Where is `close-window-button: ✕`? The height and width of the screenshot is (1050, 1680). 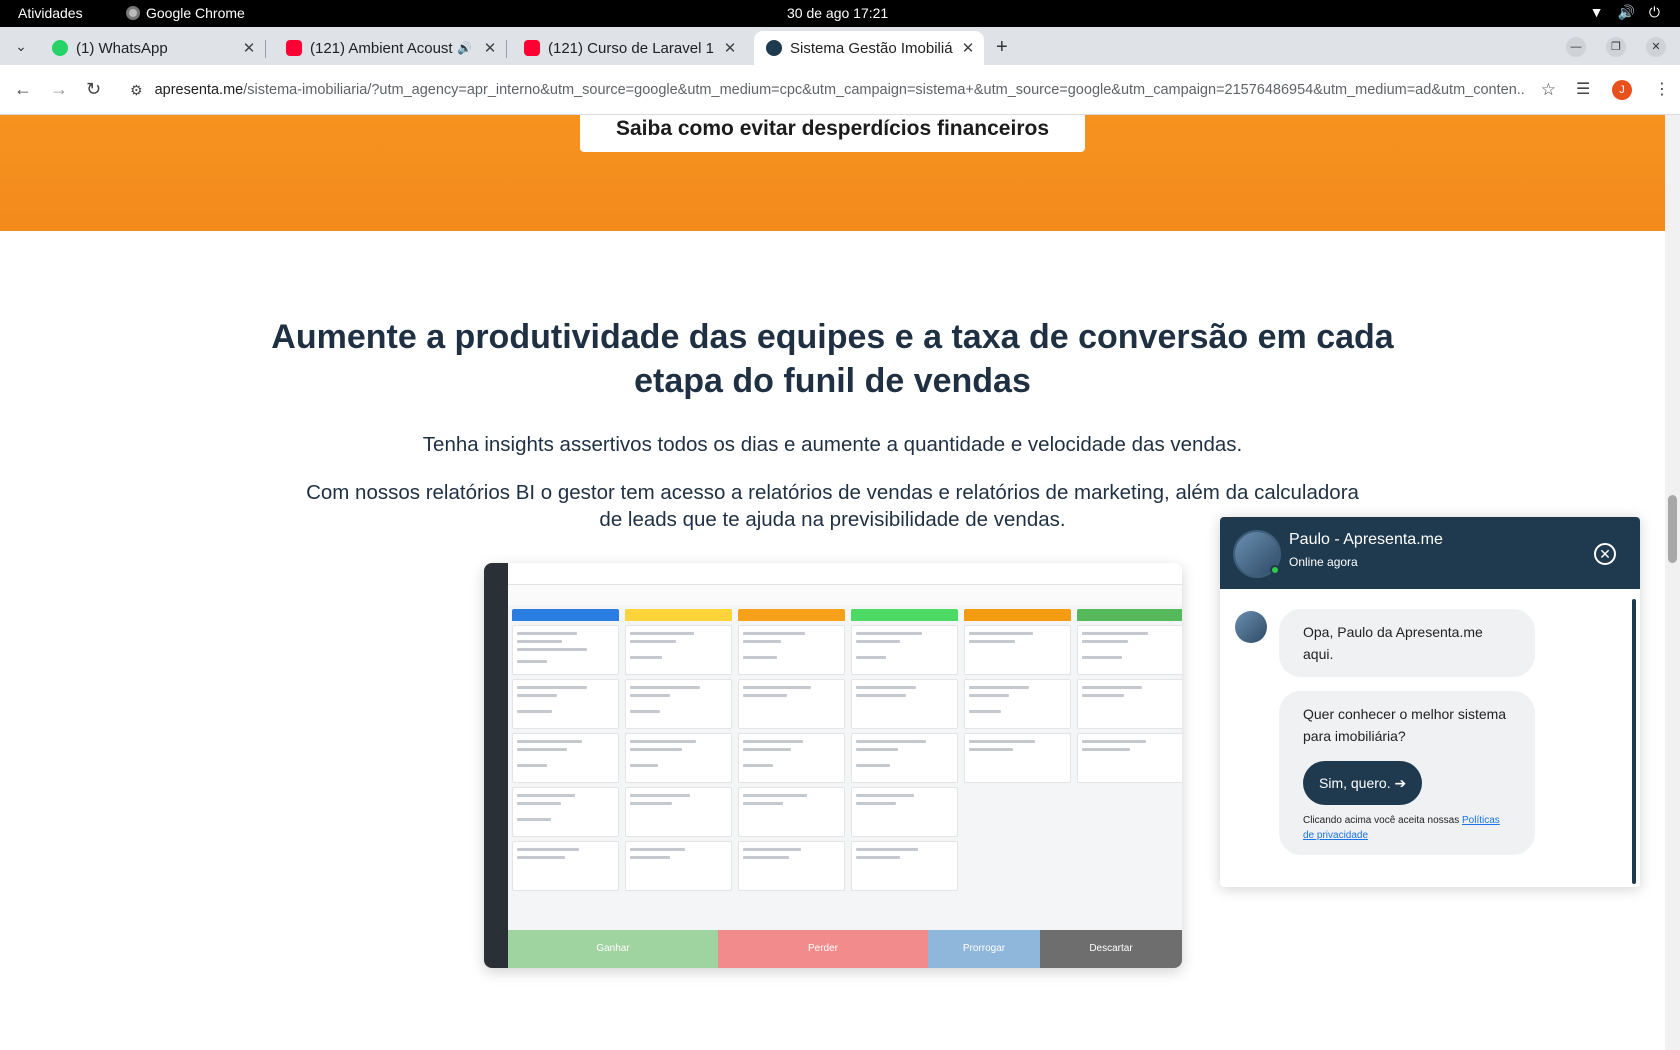
close-window-button: ✕ is located at coordinates (1656, 47).